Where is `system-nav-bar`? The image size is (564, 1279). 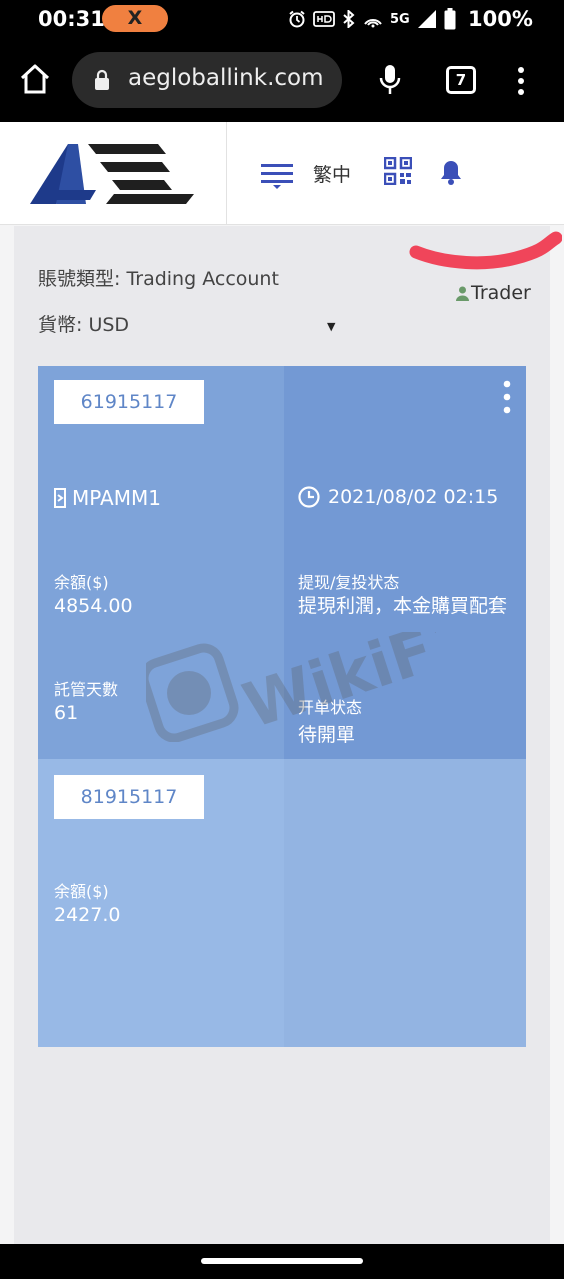
system-nav-bar is located at coordinates (282, 1261).